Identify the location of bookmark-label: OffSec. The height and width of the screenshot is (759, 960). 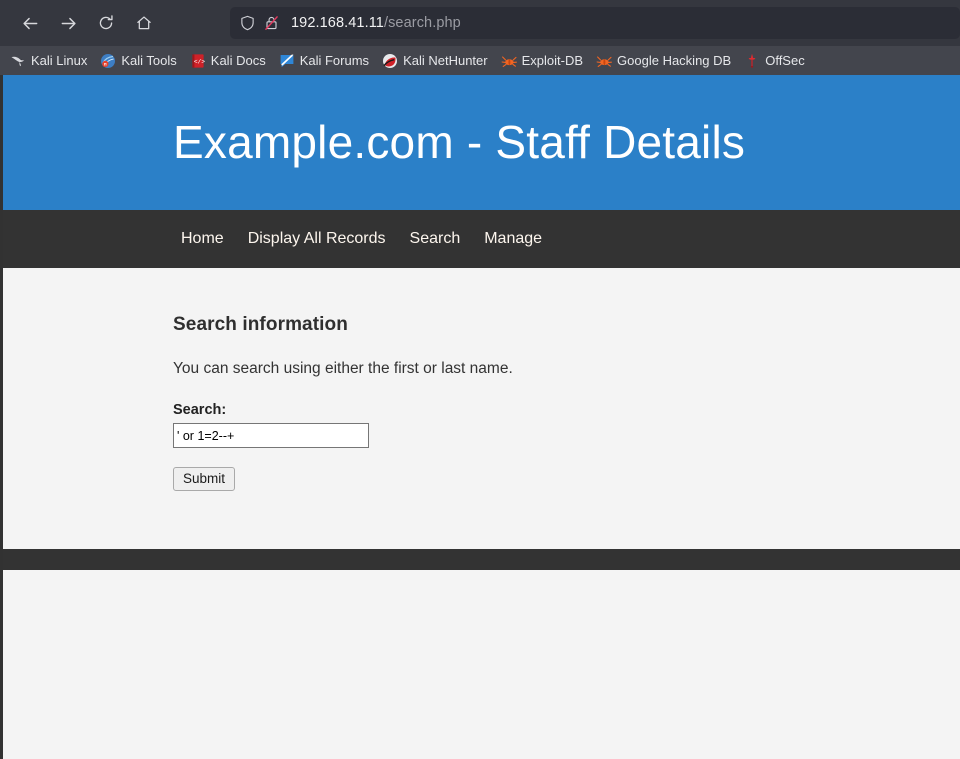
(785, 60).